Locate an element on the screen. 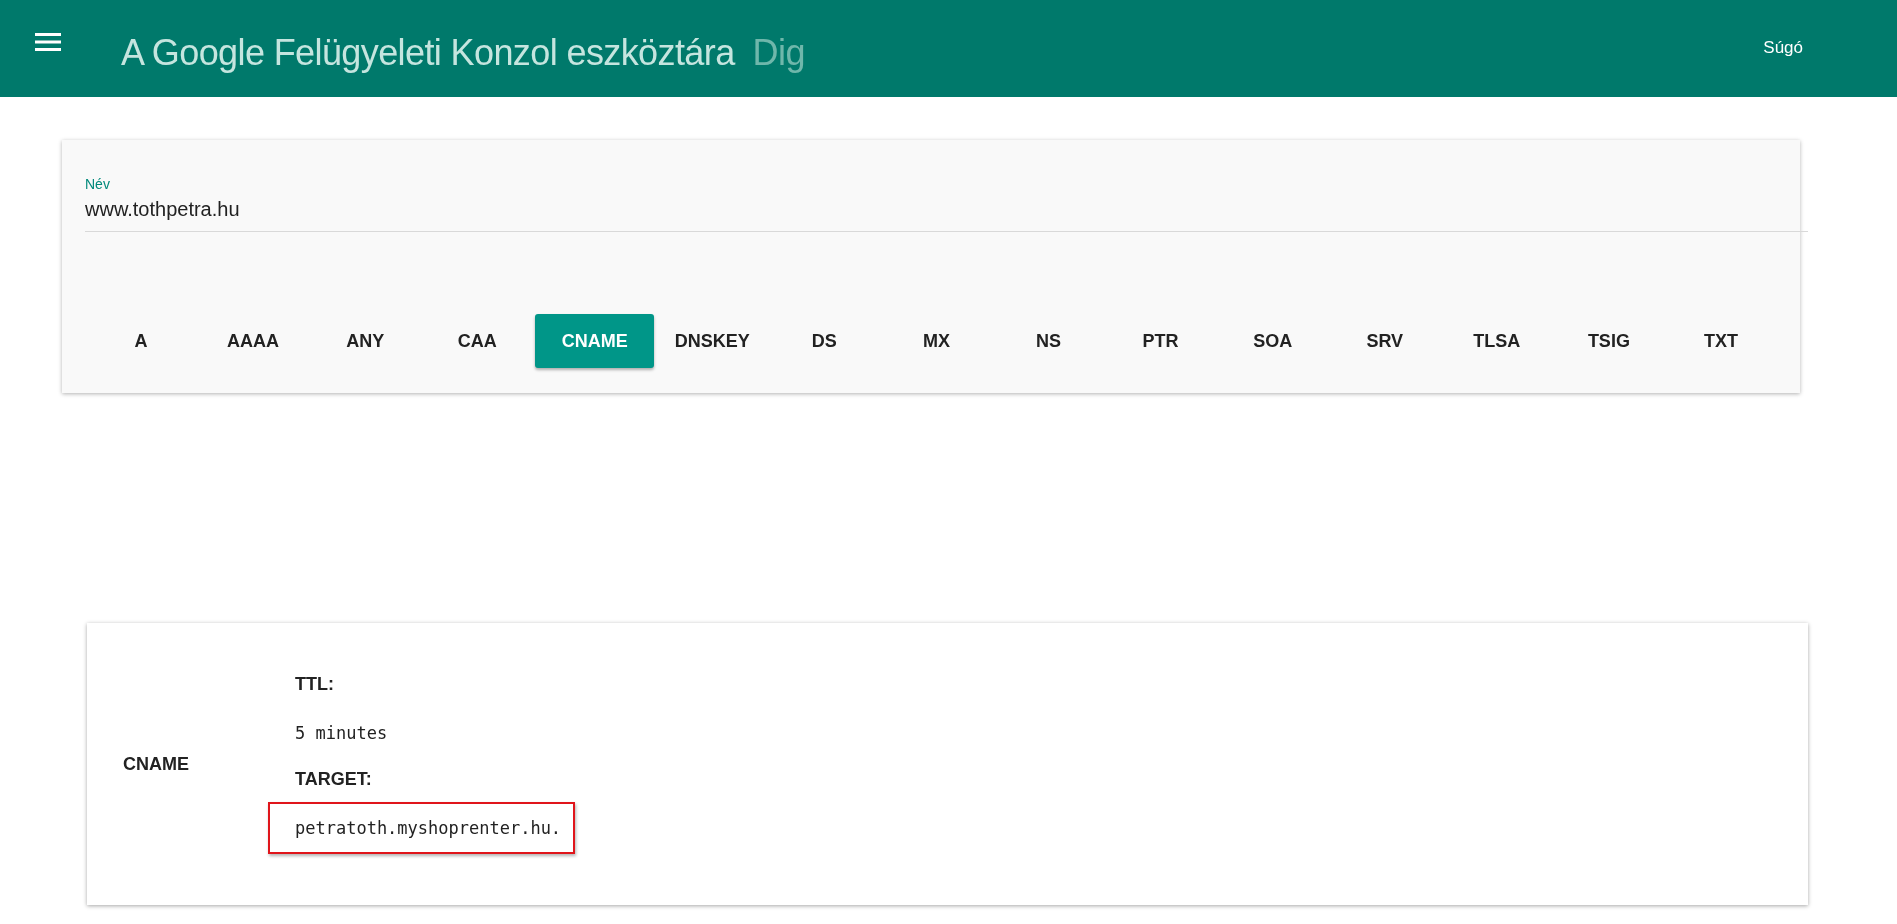 The image size is (1897, 924). field-label: Név is located at coordinates (98, 184).